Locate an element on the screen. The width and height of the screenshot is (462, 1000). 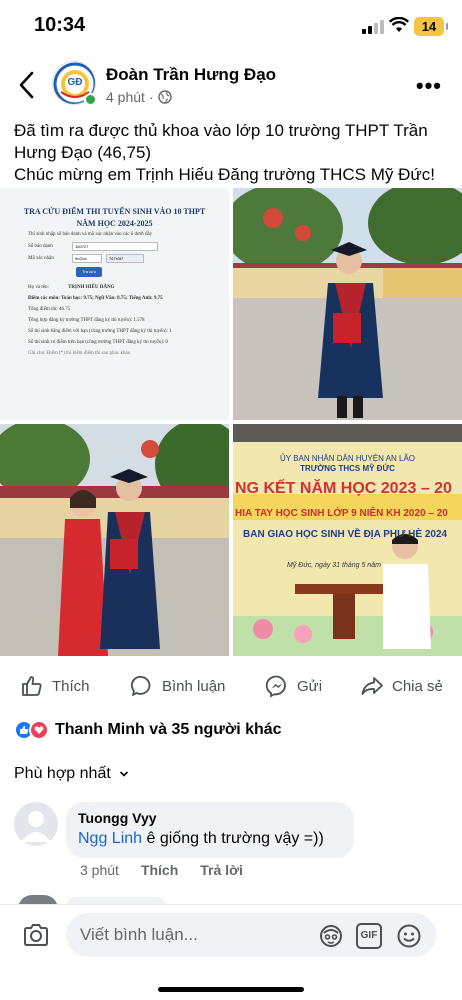
comment-input is located at coordinates (190, 935).